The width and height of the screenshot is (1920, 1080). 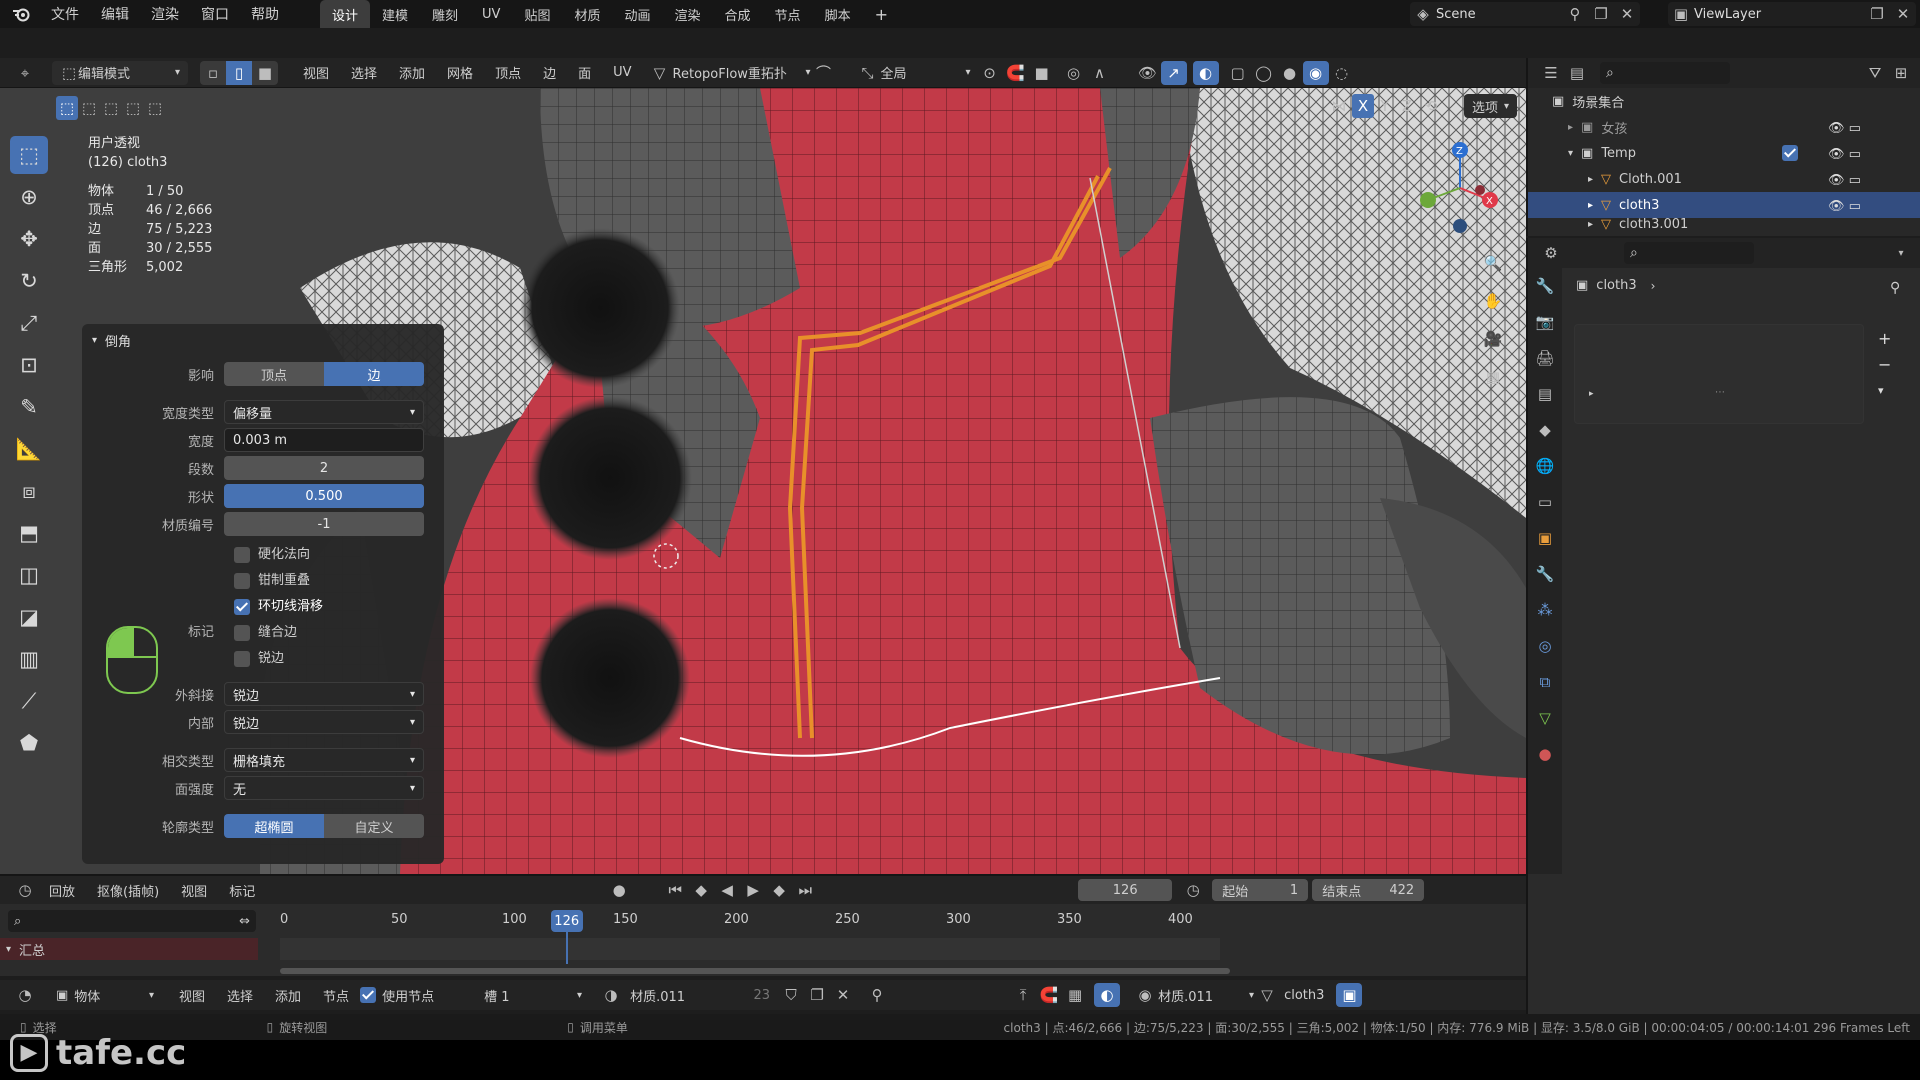 What do you see at coordinates (242, 890) in the screenshot?
I see `menu-marker: 标记` at bounding box center [242, 890].